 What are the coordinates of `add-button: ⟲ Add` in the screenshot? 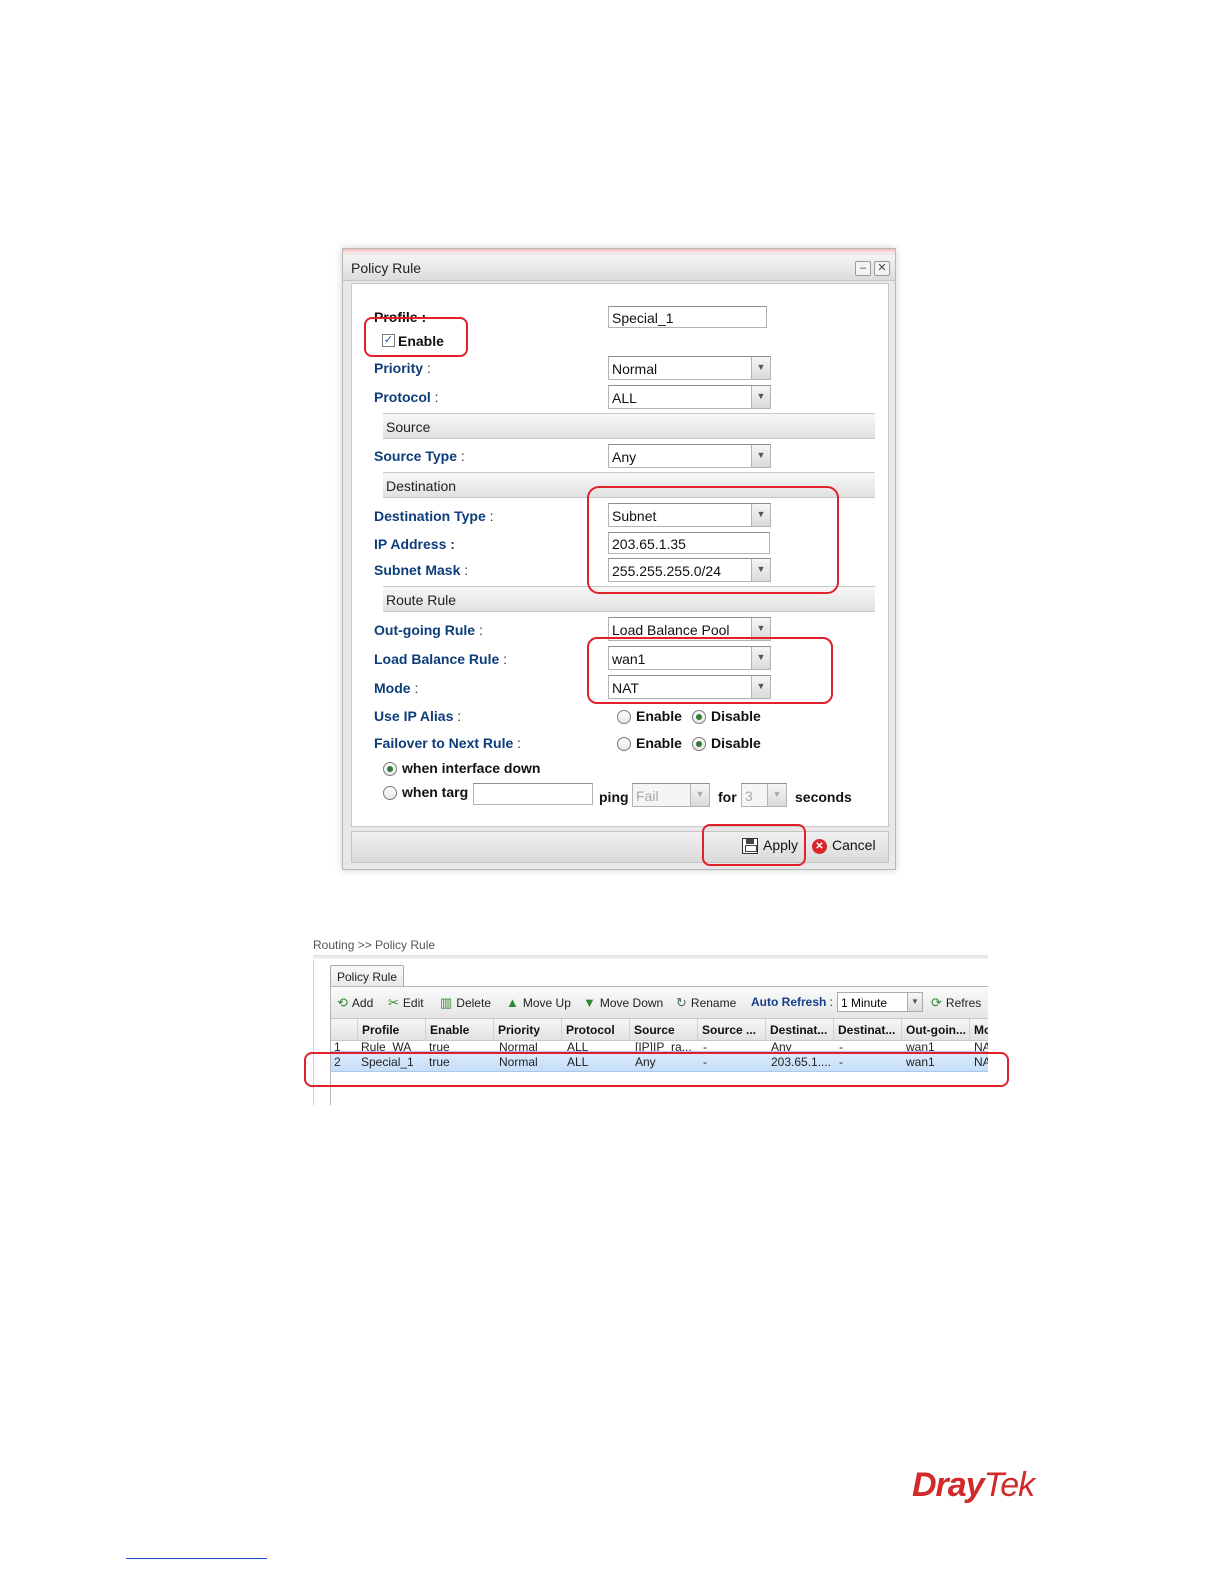 It's located at (355, 1003).